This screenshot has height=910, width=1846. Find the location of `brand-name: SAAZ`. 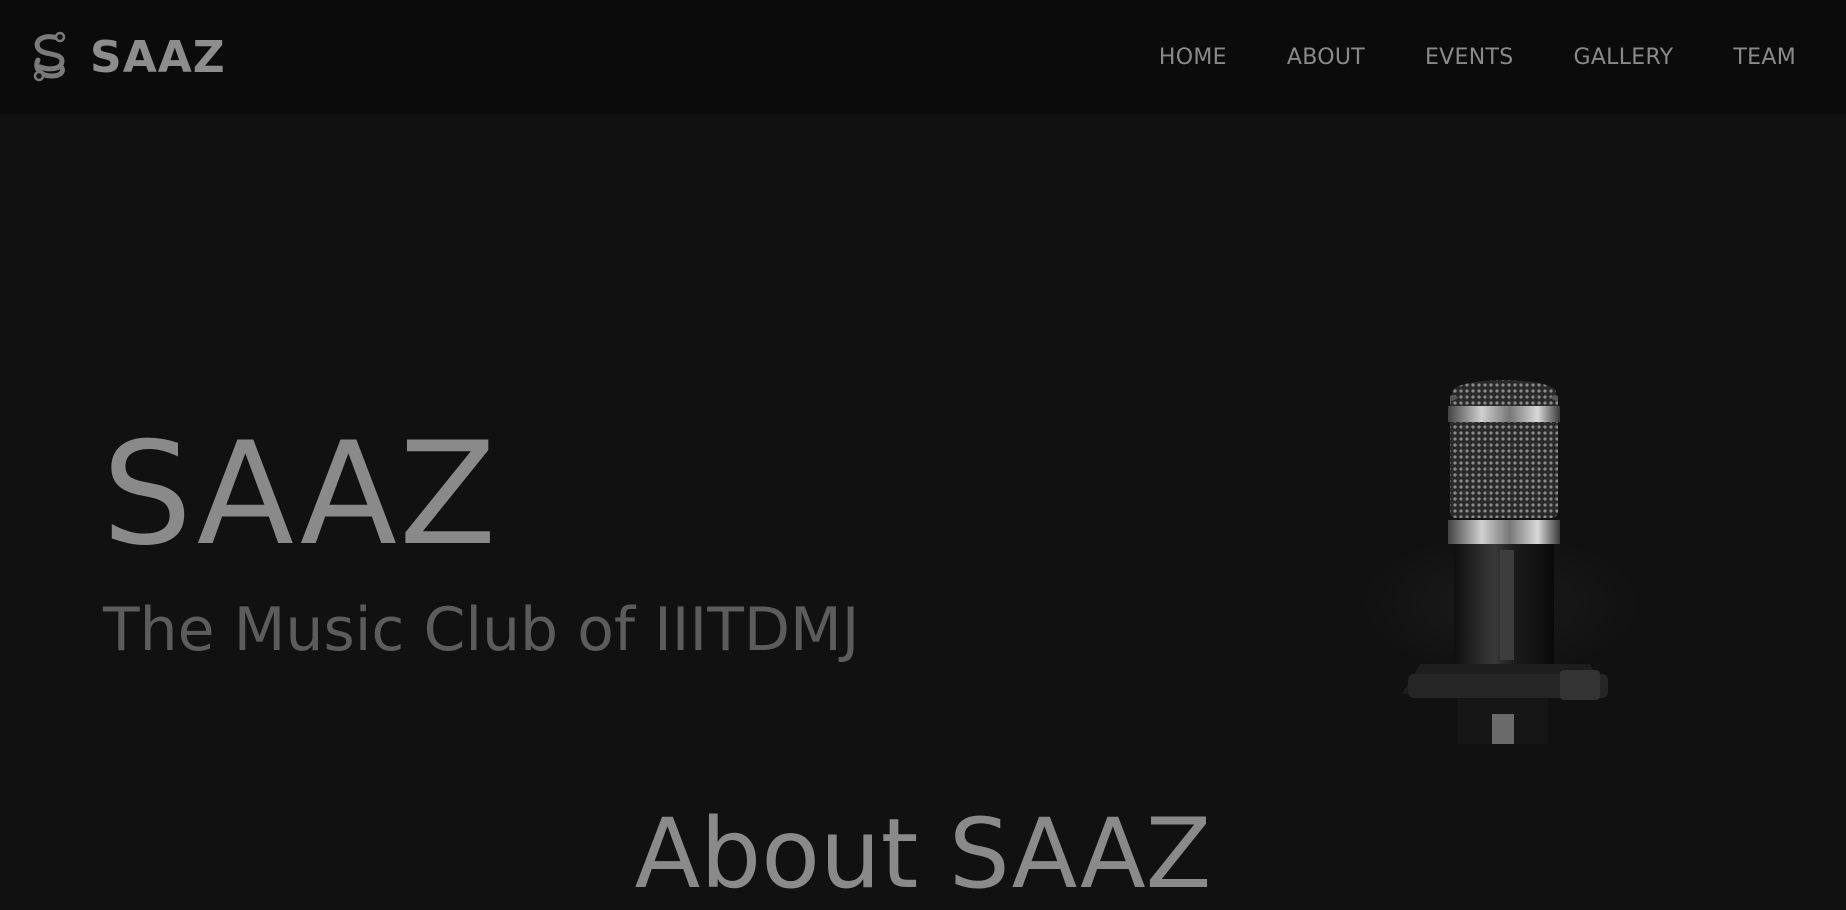

brand-name: SAAZ is located at coordinates (158, 57).